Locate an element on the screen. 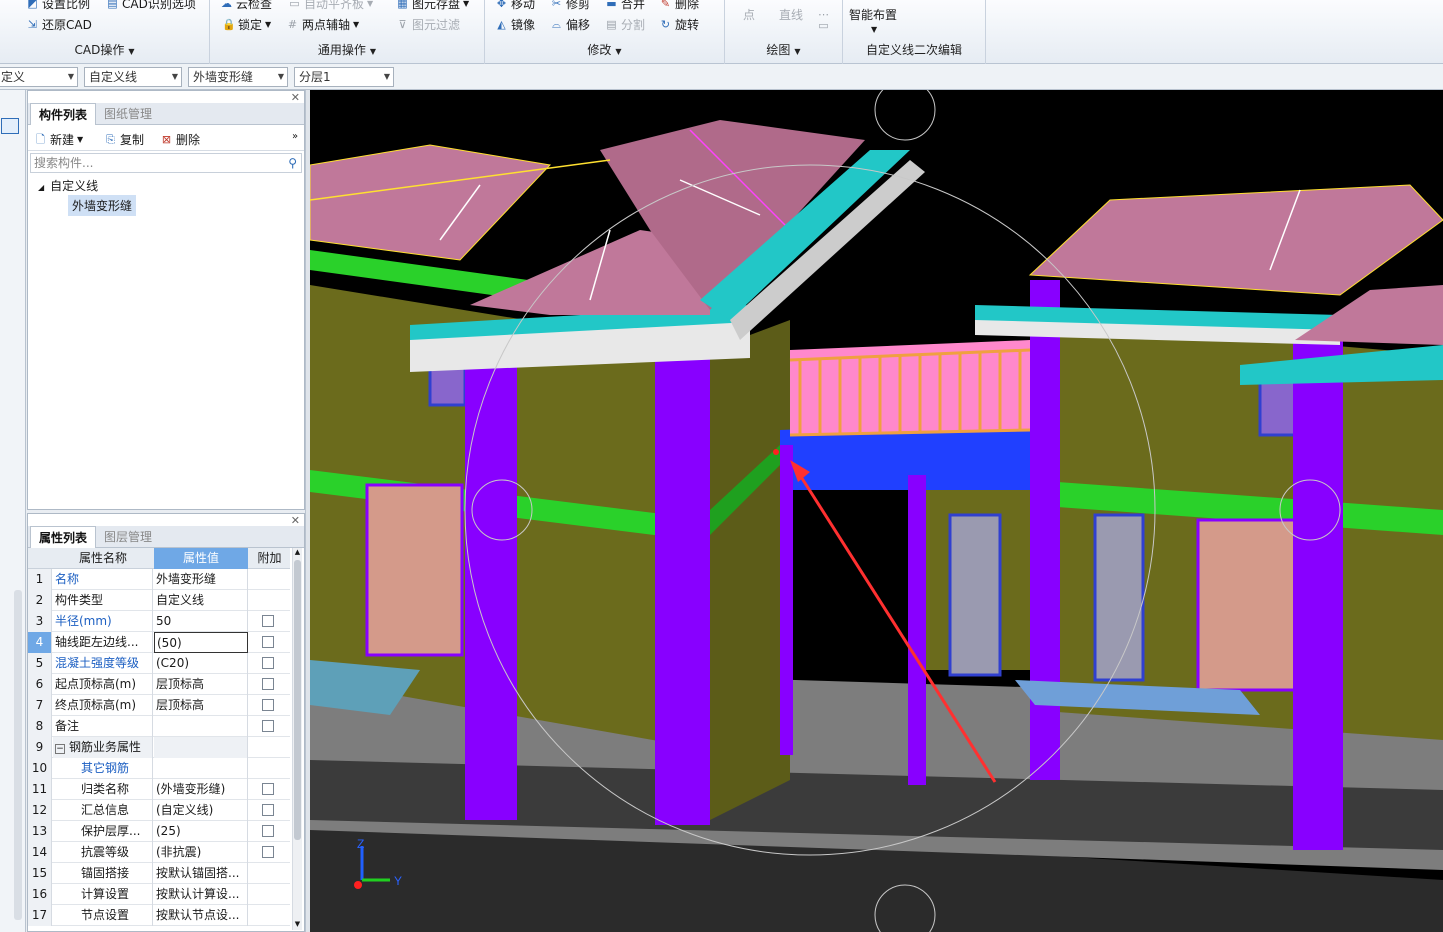 The height and width of the screenshot is (932, 1443). move-button: ✥ 移动 is located at coordinates (515, 6).